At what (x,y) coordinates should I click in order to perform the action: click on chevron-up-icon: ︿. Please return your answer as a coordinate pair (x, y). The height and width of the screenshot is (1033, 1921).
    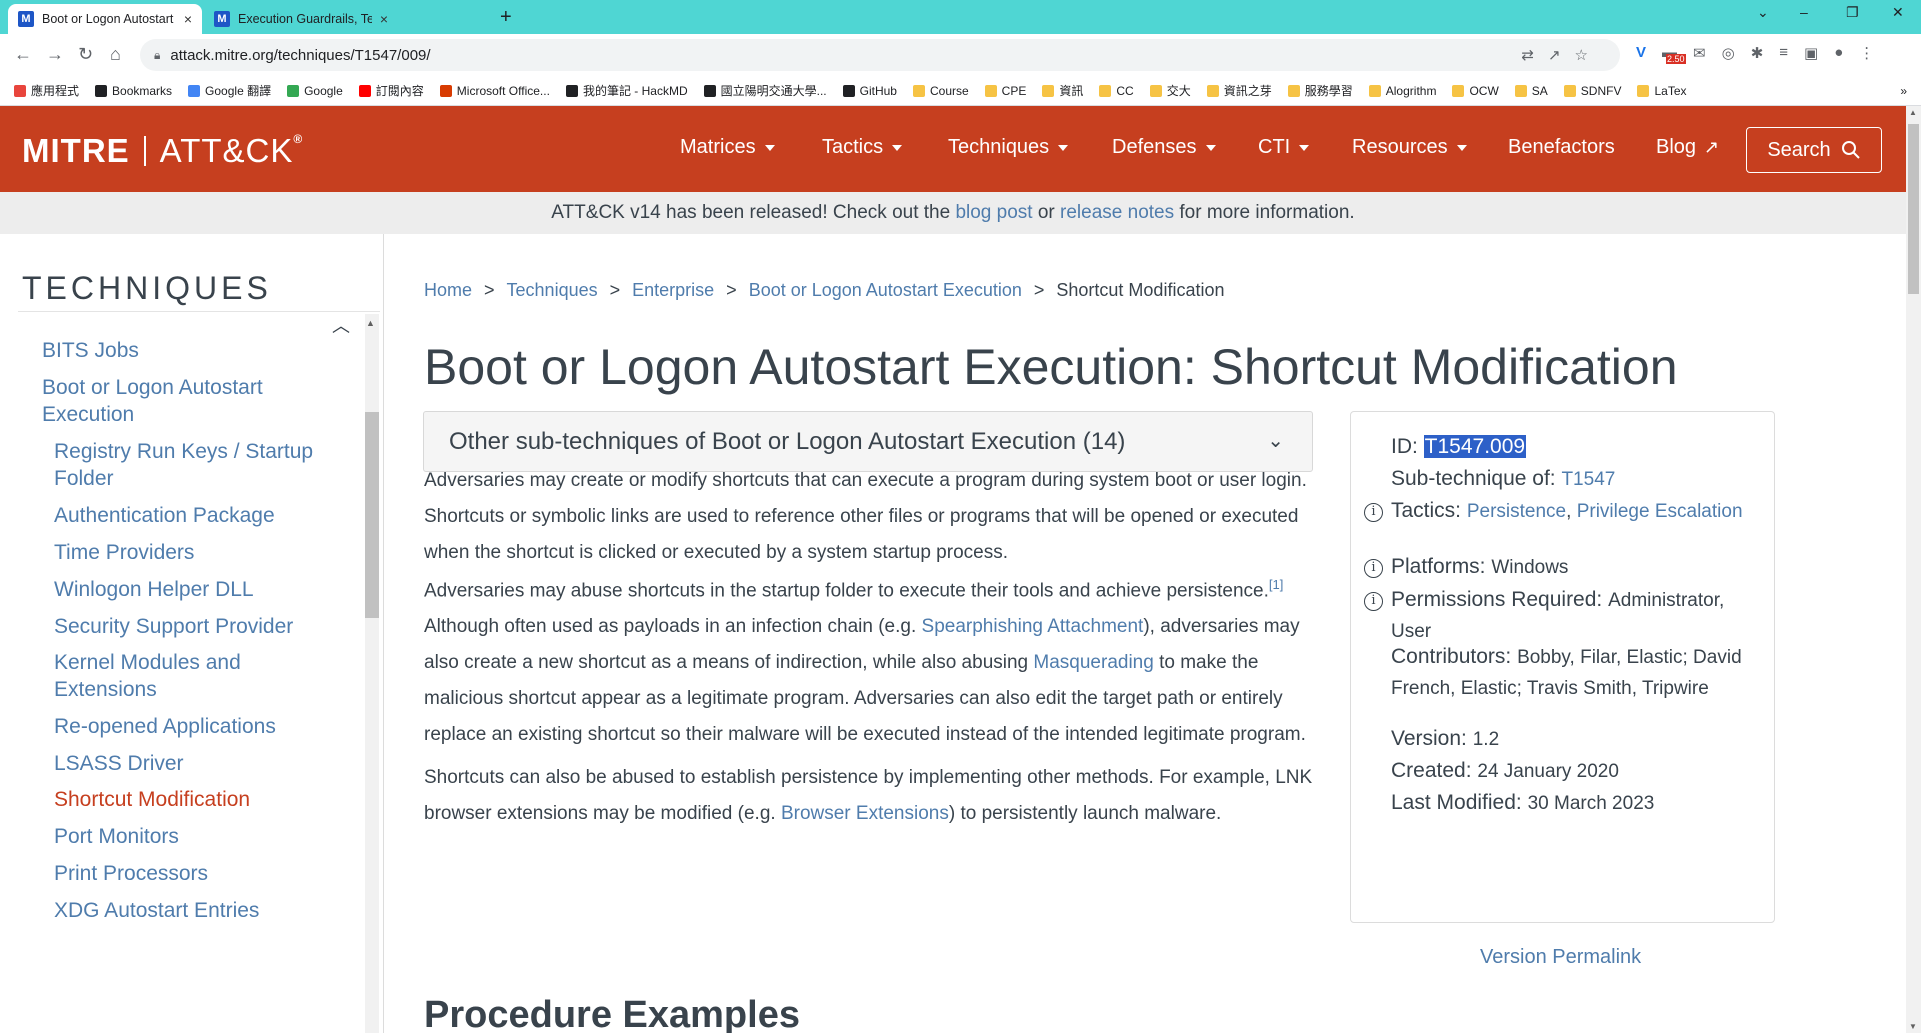
    Looking at the image, I should click on (341, 325).